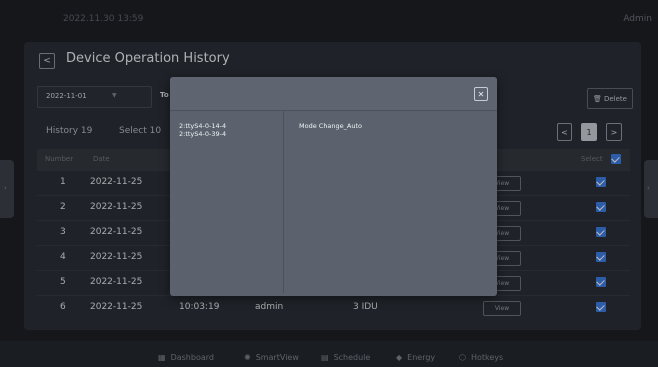 The height and width of the screenshot is (367, 658). Describe the element at coordinates (283, 202) in the screenshot. I see `dialog-divider` at that location.